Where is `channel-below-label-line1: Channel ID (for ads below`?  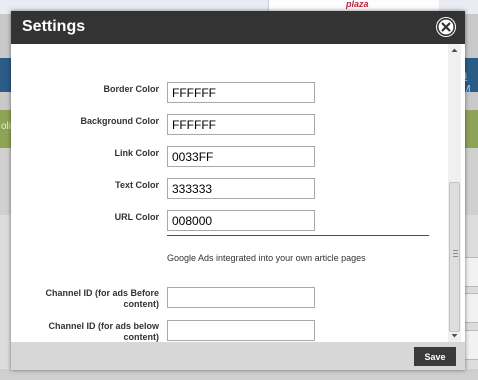
channel-below-label-line1: Channel ID (for ads below is located at coordinates (103, 326).